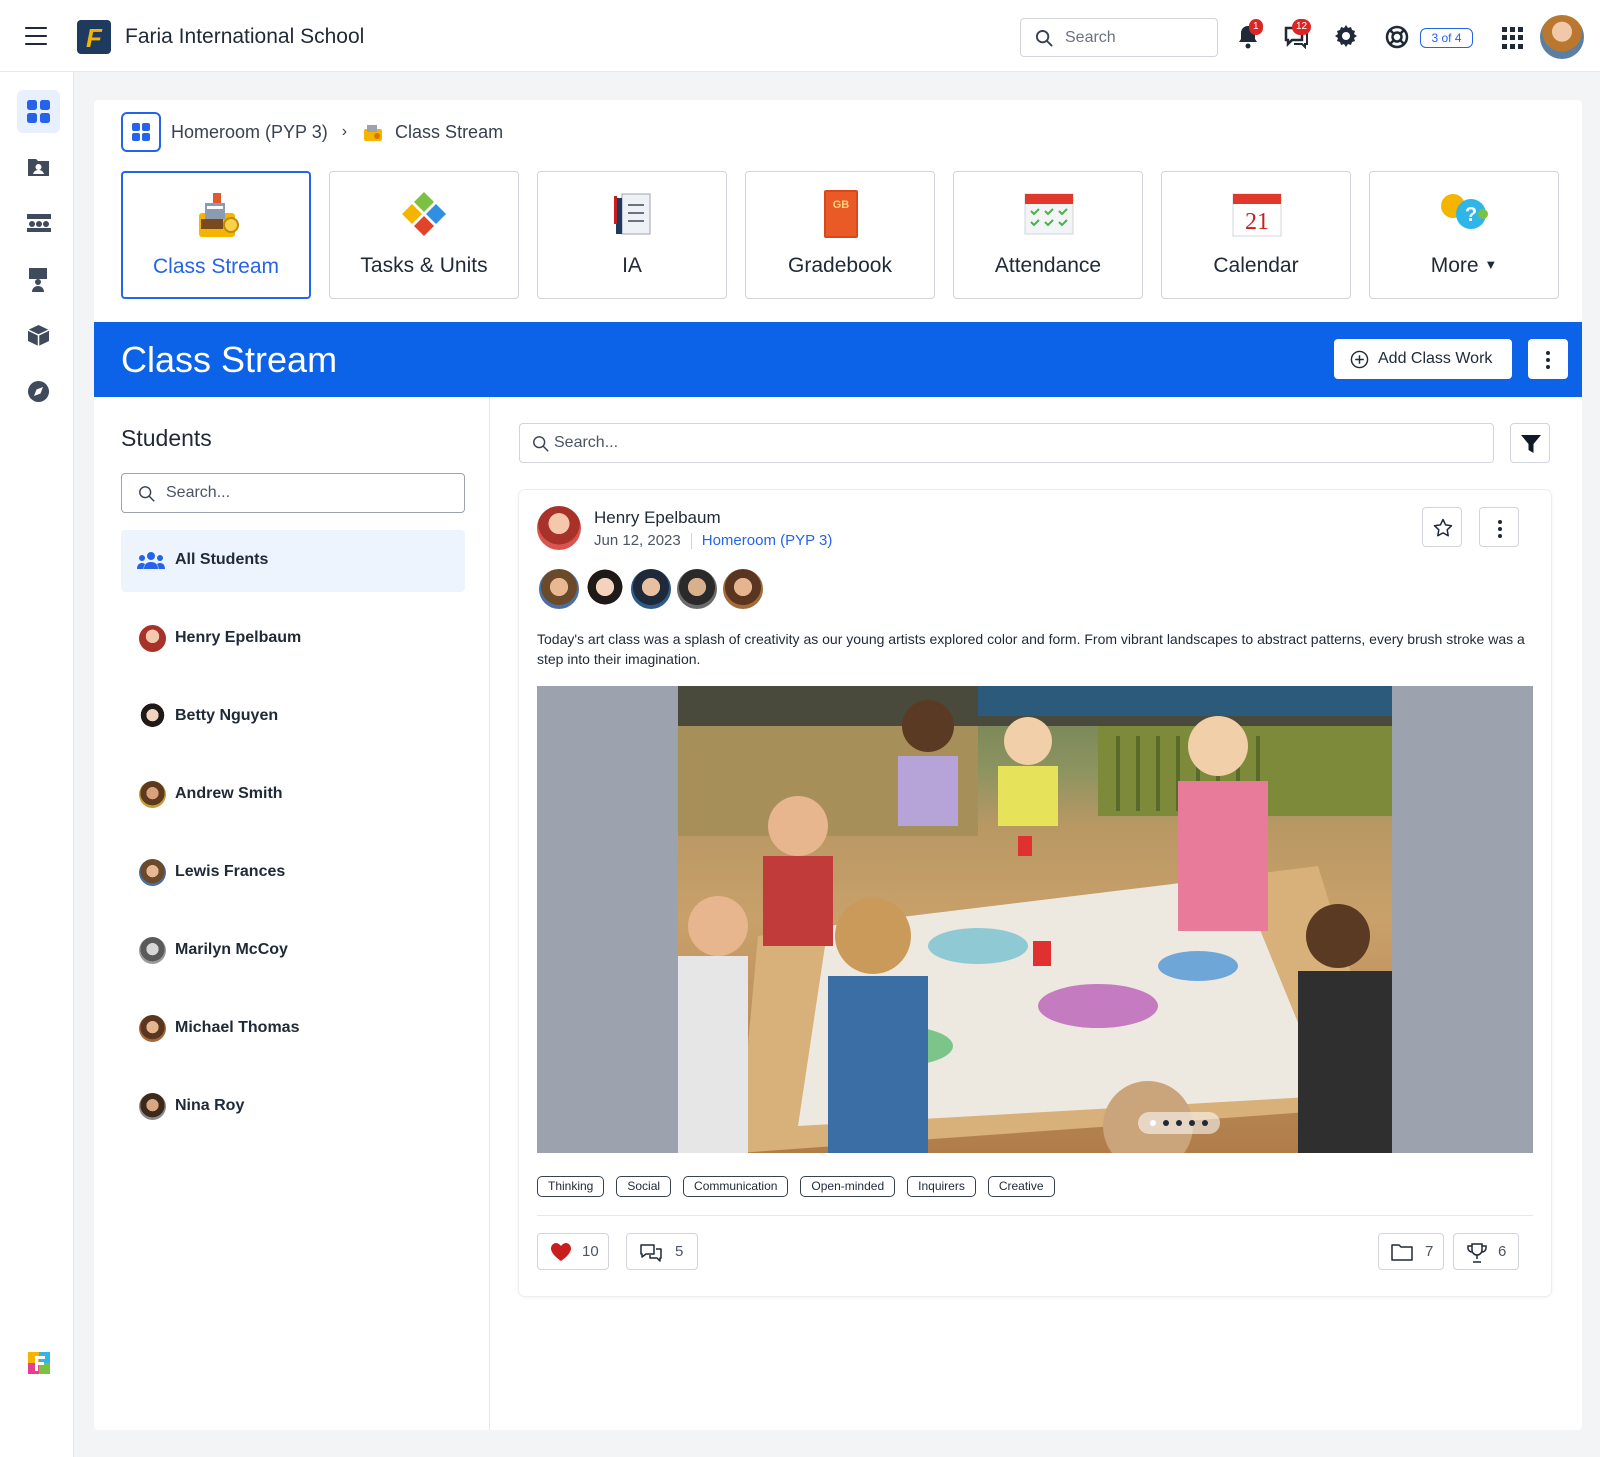  Describe the element at coordinates (573, 1251) in the screenshot. I see `like-button: 10` at that location.